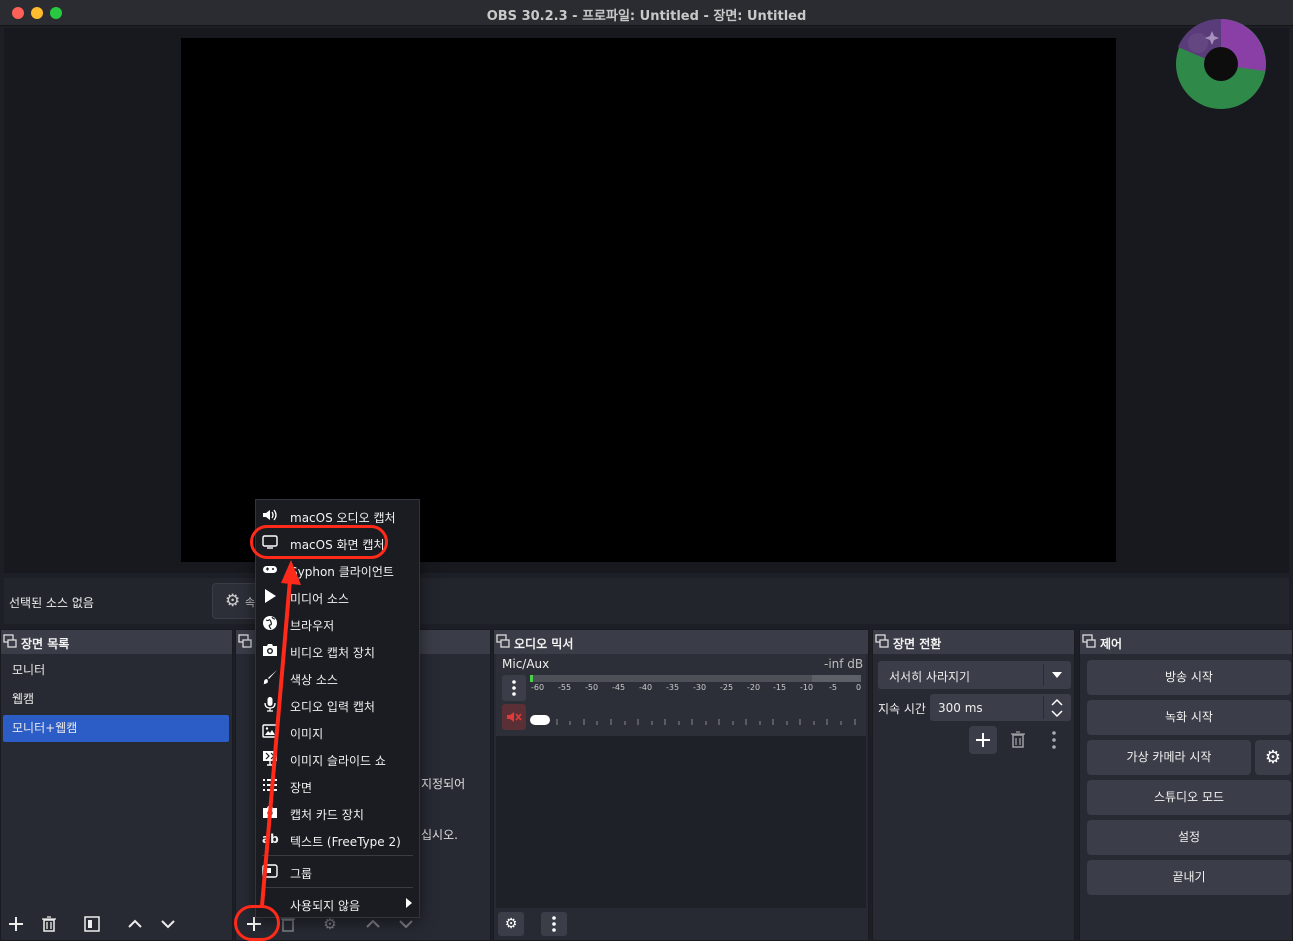  I want to click on annotation-arrow, so click(280, 733).